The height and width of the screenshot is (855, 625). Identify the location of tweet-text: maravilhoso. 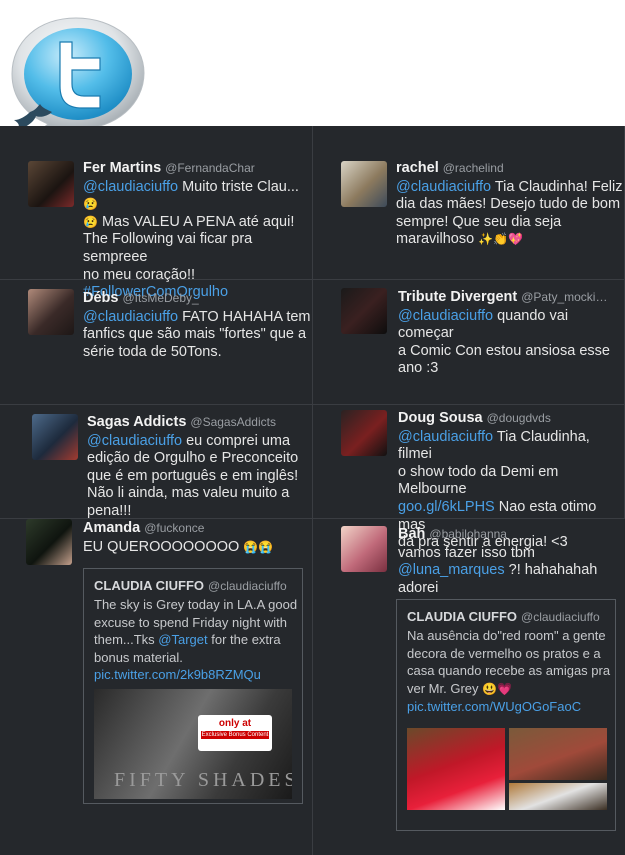
(437, 239).